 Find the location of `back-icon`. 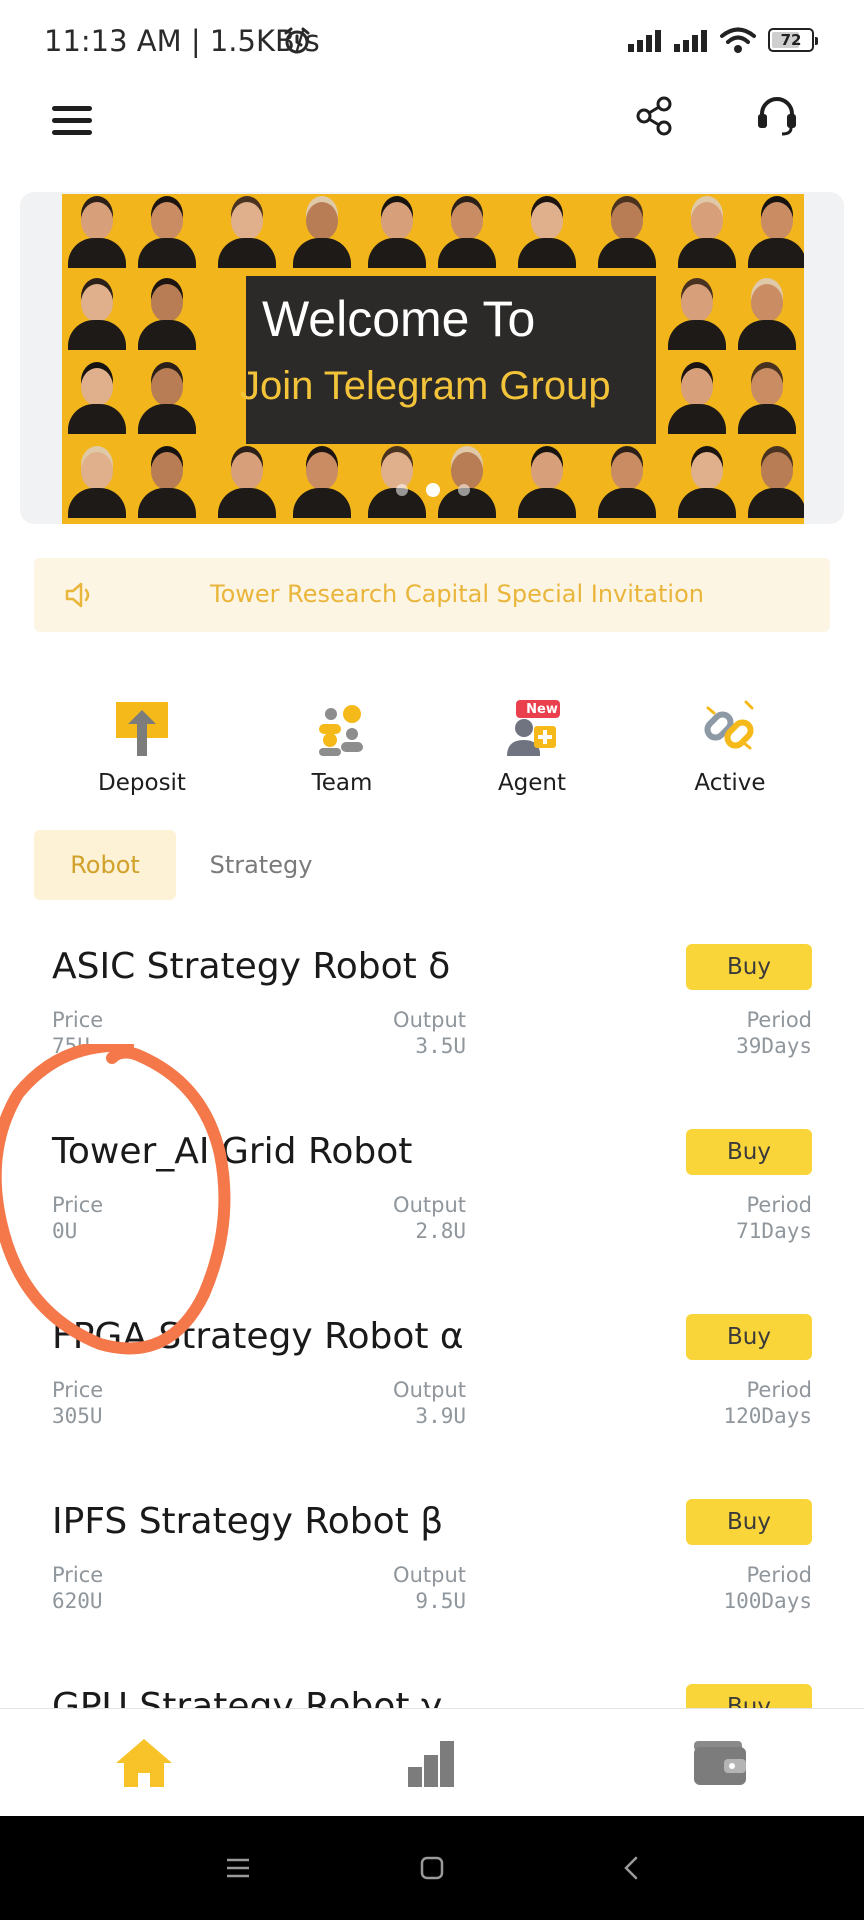

back-icon is located at coordinates (632, 1868).